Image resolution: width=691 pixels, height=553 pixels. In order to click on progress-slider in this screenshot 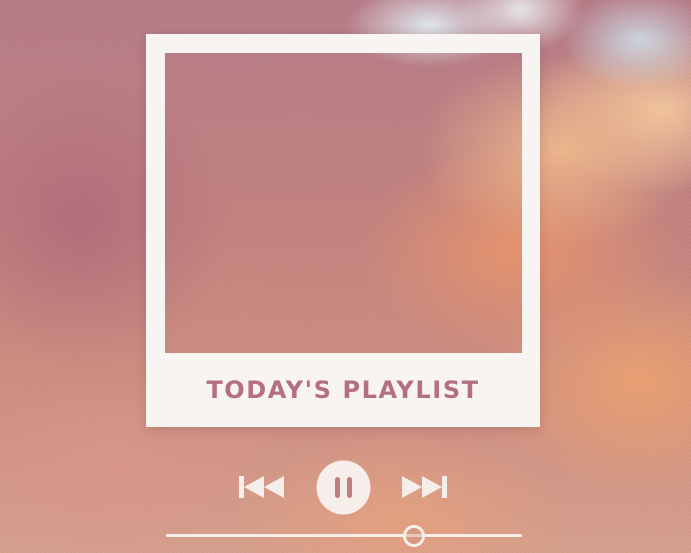, I will do `click(344, 536)`.